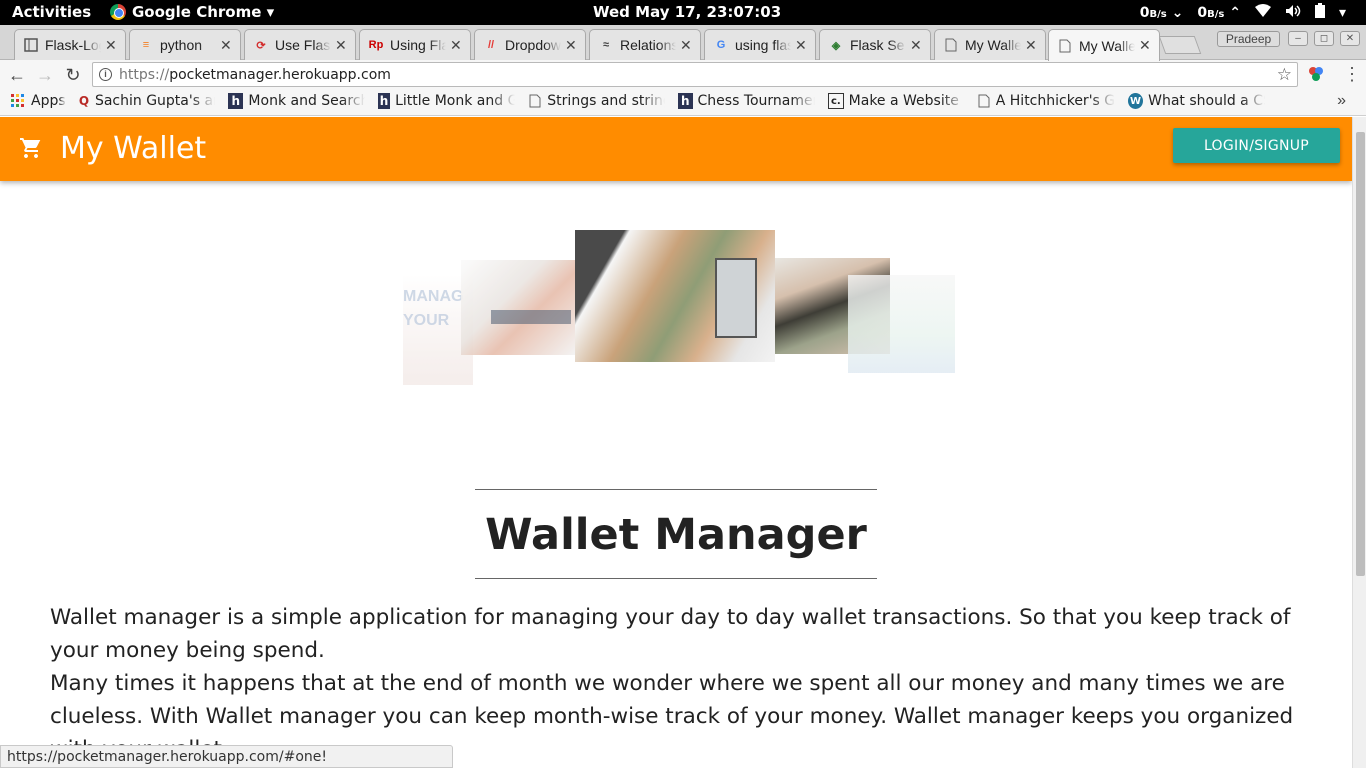 The image size is (1366, 768). I want to click on tab-use-flask: ⟳ Use Flask ✕, so click(300, 44).